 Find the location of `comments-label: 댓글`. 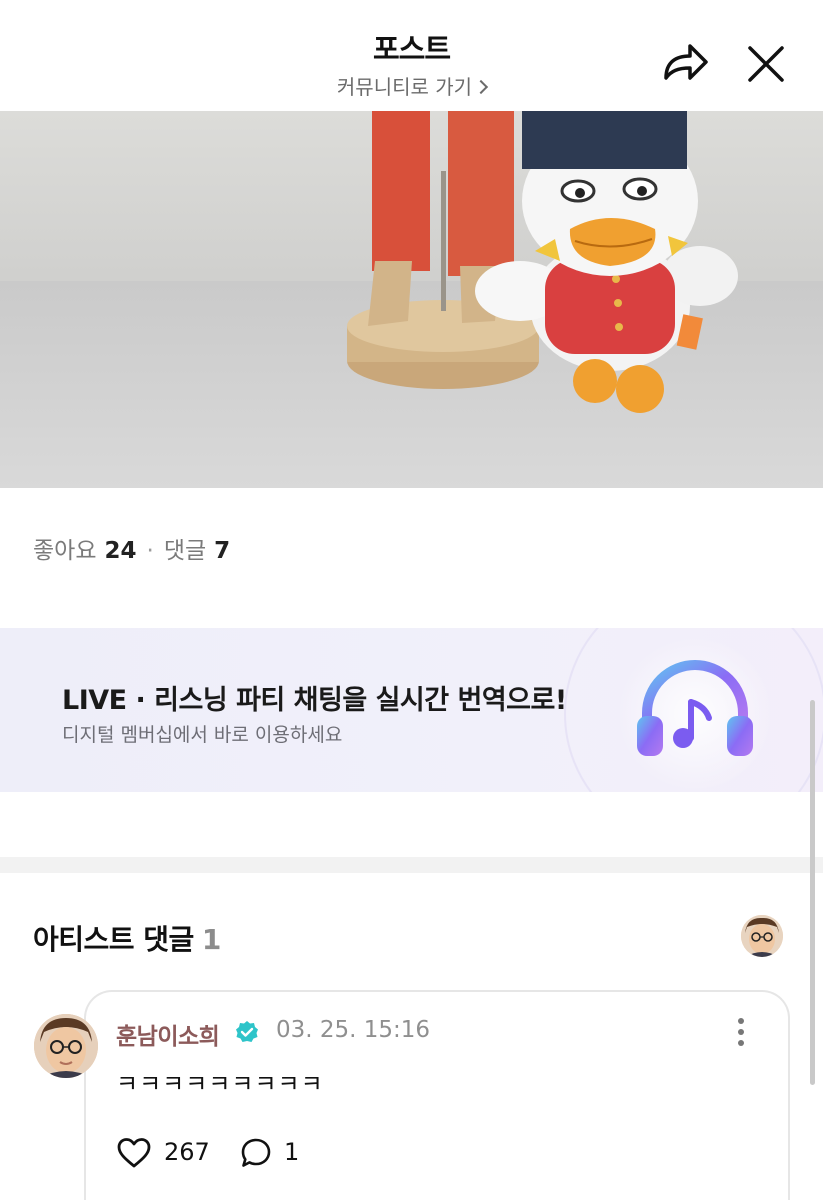

comments-label: 댓글 is located at coordinates (185, 551).